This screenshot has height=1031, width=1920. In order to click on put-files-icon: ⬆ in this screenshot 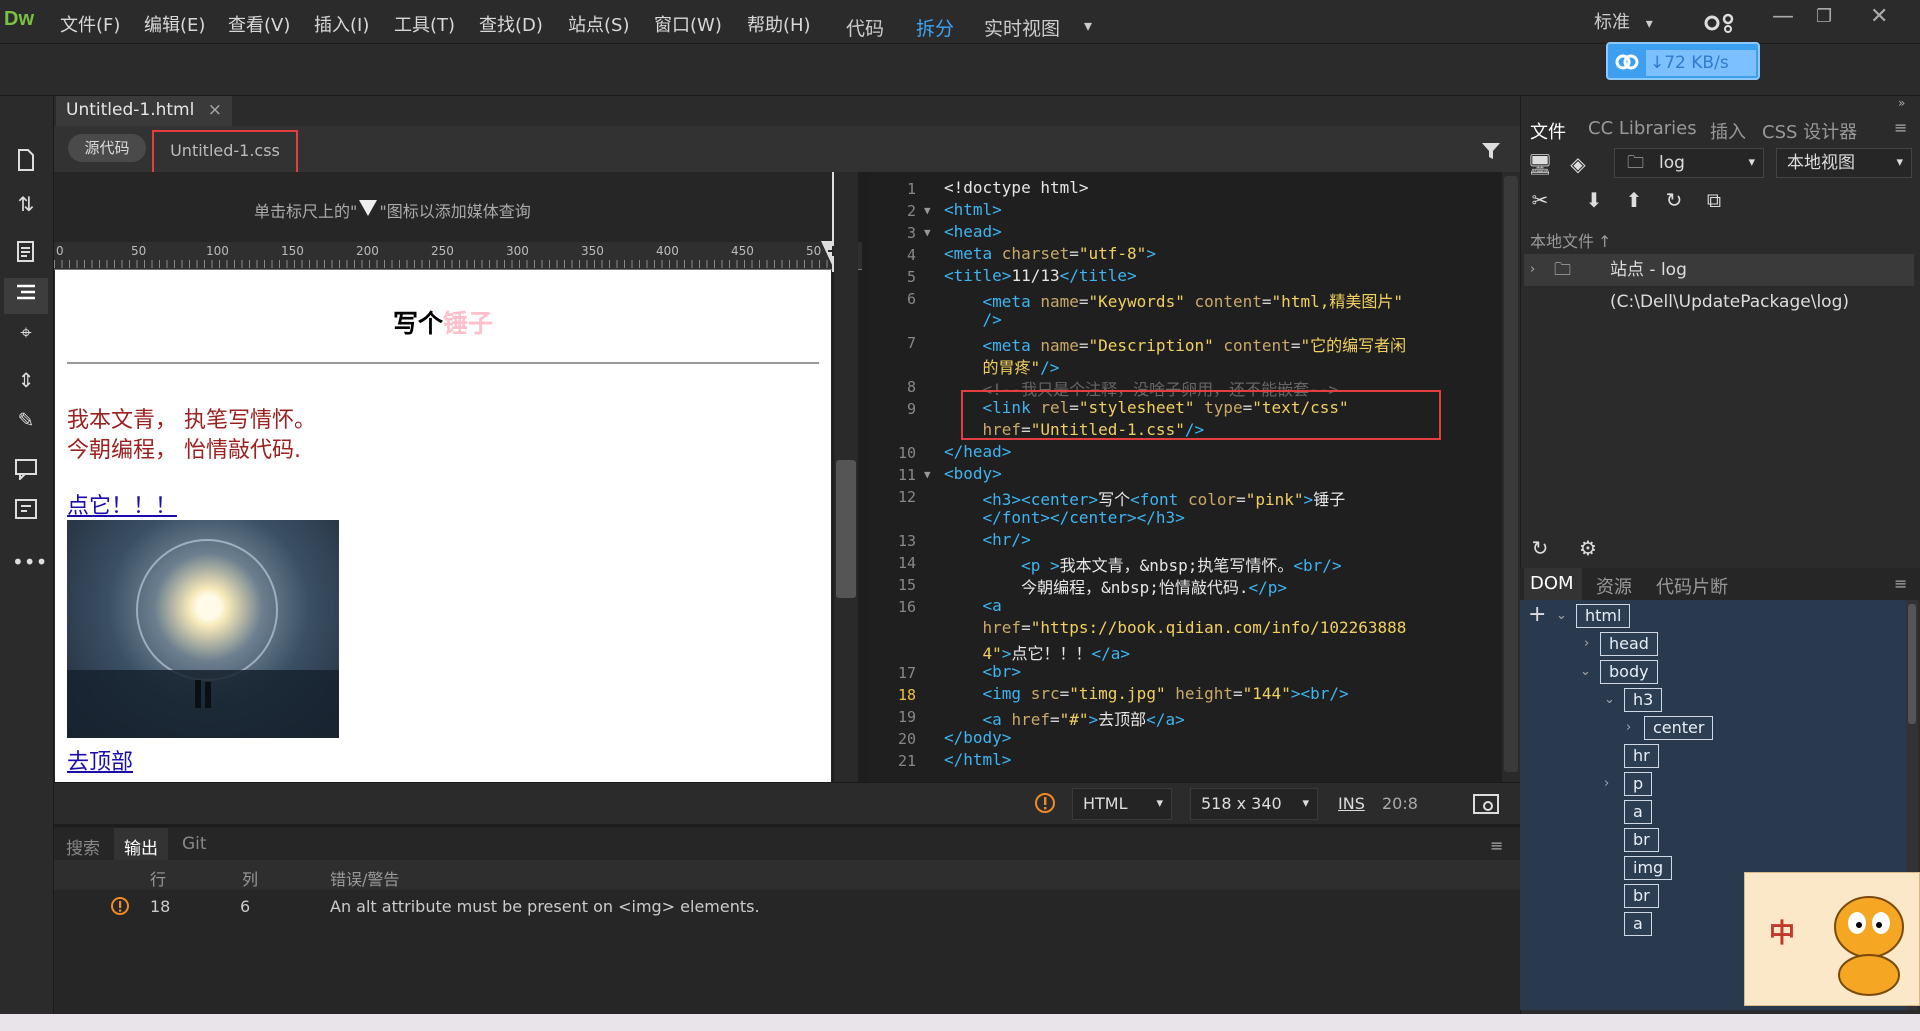, I will do `click(1634, 200)`.